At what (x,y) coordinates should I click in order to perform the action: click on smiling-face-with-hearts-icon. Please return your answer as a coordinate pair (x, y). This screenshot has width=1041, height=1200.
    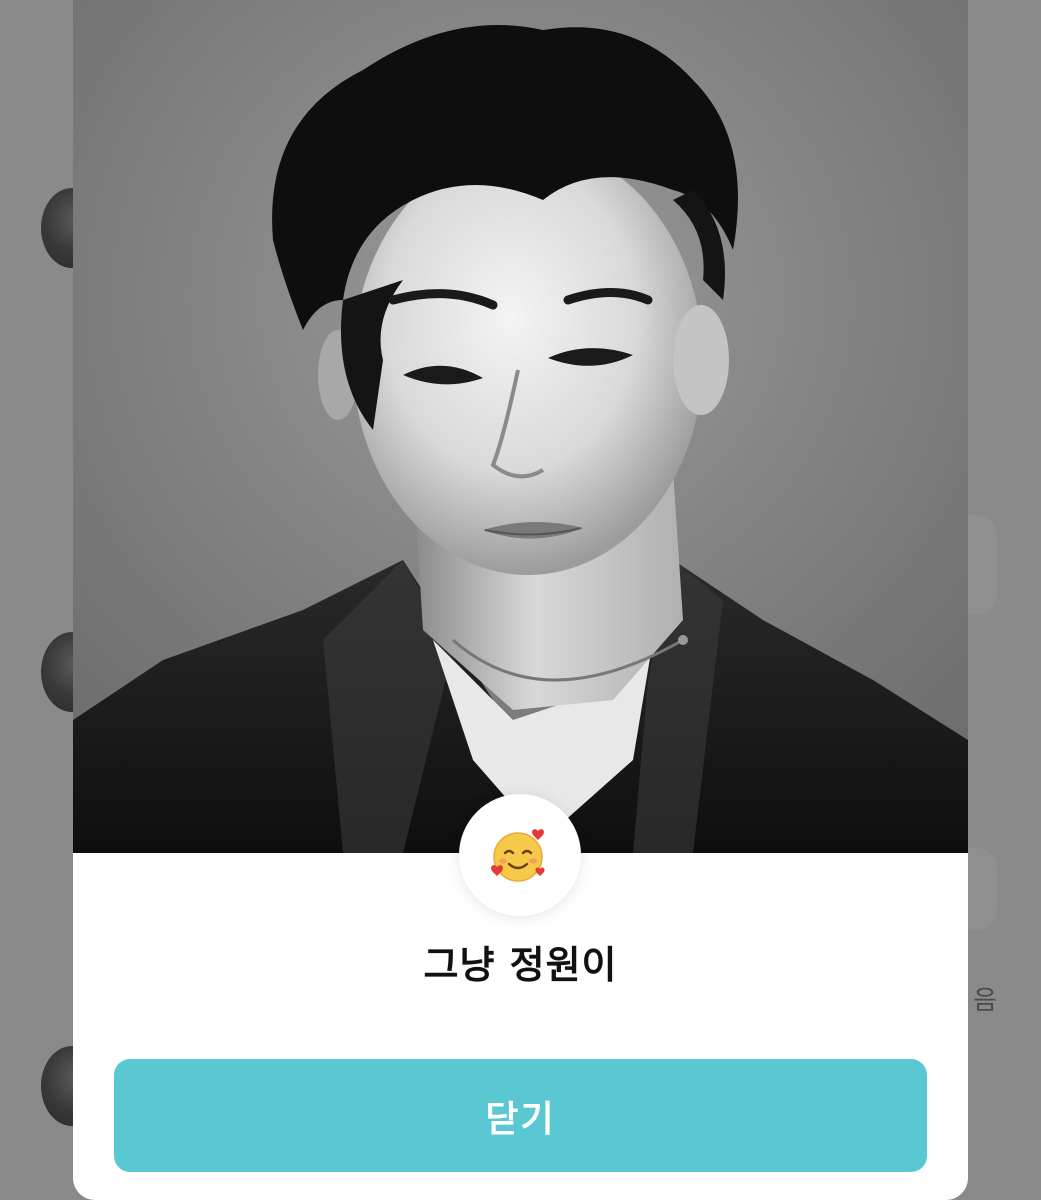
    Looking at the image, I should click on (520, 855).